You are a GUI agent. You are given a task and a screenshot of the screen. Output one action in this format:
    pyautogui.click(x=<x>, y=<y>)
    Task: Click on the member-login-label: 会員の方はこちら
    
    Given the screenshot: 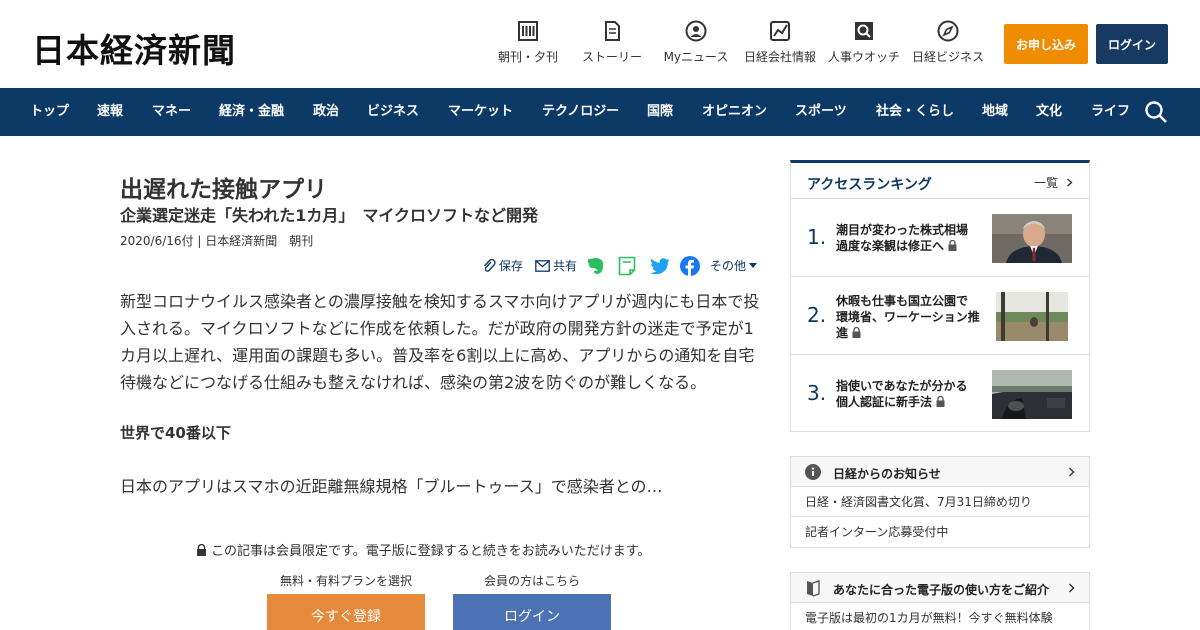 What is the action you would take?
    pyautogui.click(x=531, y=581)
    